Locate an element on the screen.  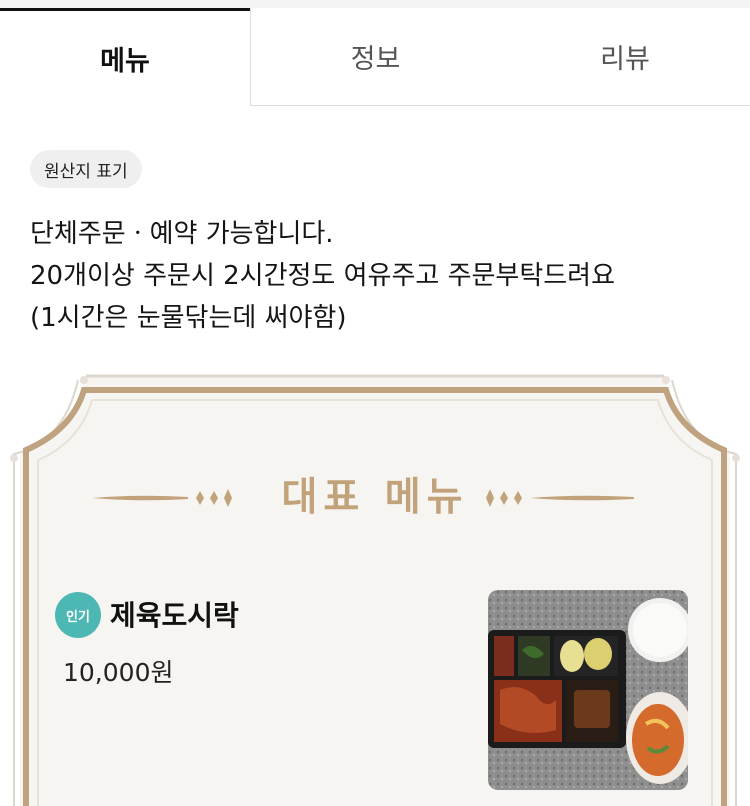
card-title: 대표 메뉴 is located at coordinates (375, 497).